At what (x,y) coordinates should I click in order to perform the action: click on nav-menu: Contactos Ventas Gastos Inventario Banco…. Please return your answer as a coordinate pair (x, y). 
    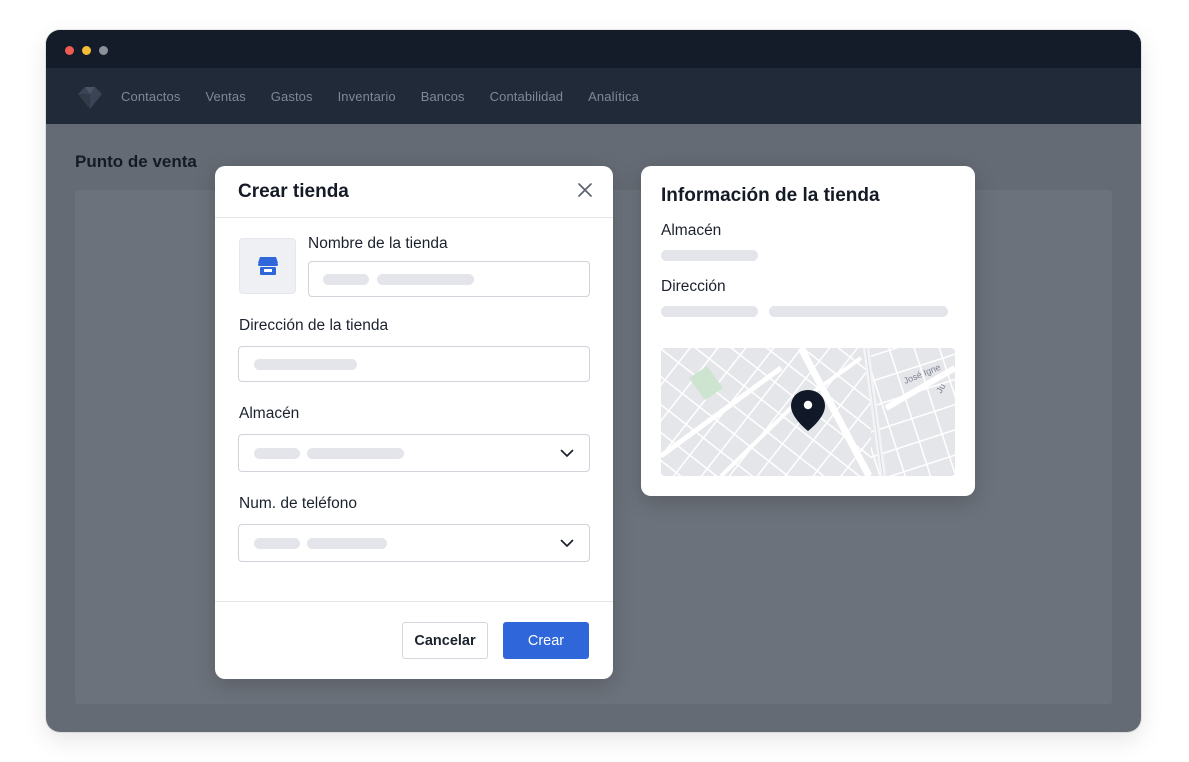
    Looking at the image, I should click on (380, 96).